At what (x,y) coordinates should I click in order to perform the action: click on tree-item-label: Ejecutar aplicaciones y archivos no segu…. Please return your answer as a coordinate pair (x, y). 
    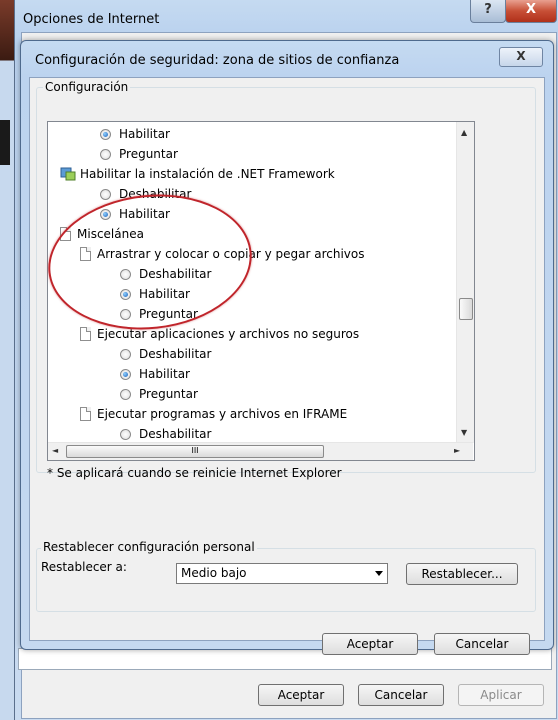
    Looking at the image, I should click on (228, 334).